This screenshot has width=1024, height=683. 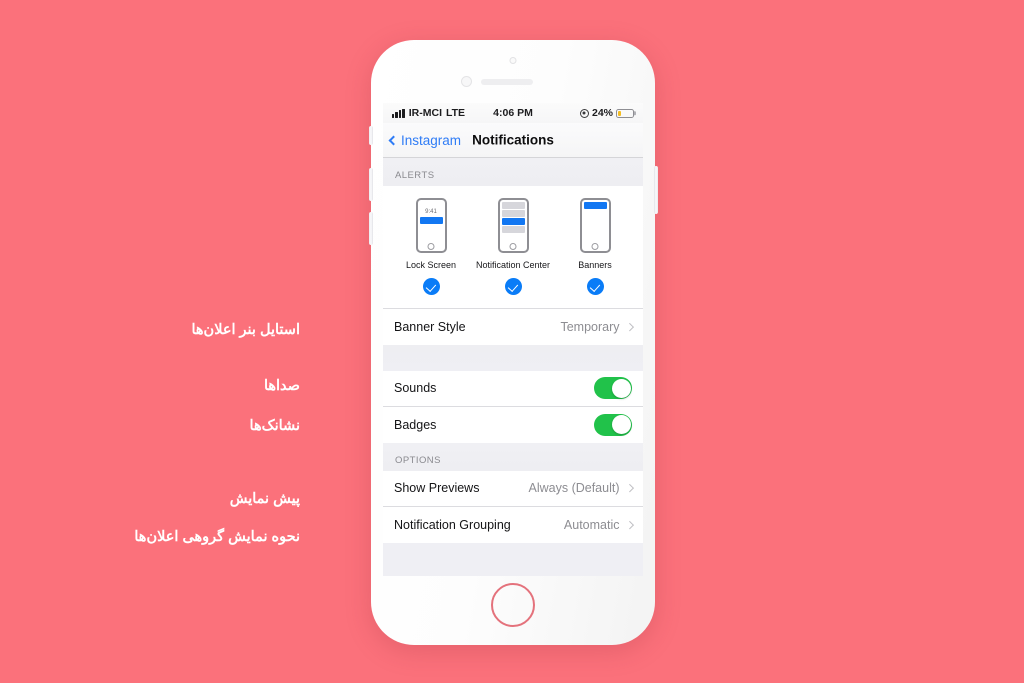 I want to click on alert-option-label: Notification Center, so click(x=513, y=265).